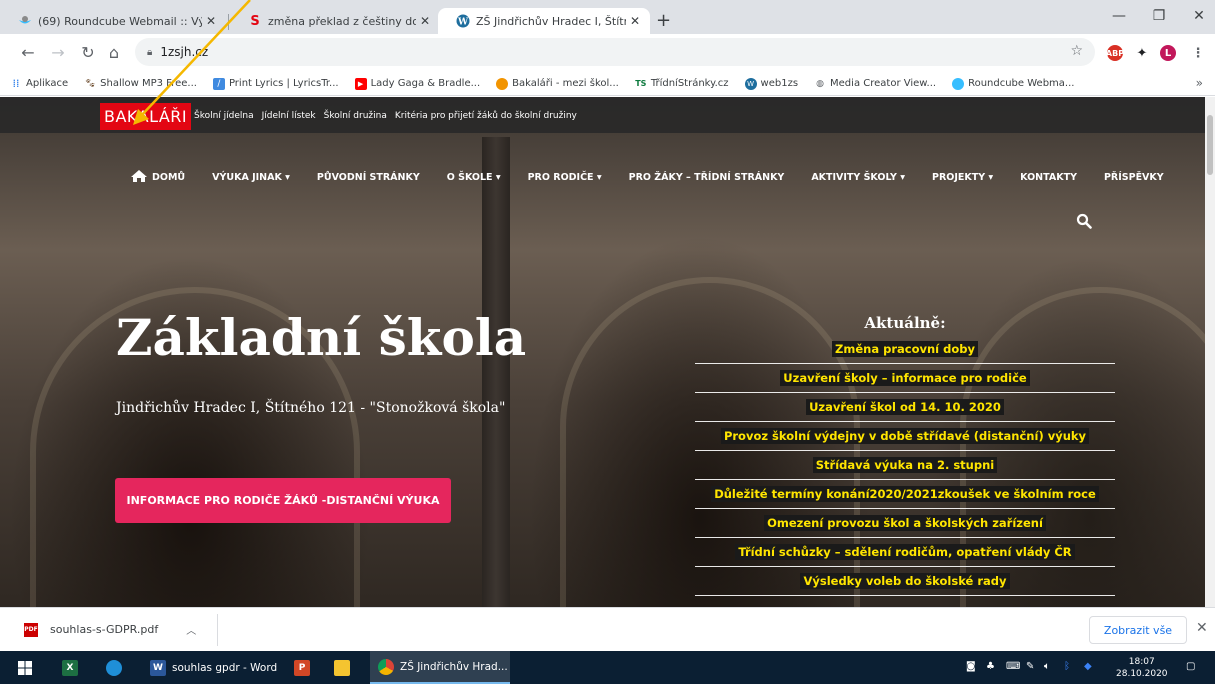 The image size is (1215, 684). What do you see at coordinates (641, 83) in the screenshot?
I see `ts-icon: TS` at bounding box center [641, 83].